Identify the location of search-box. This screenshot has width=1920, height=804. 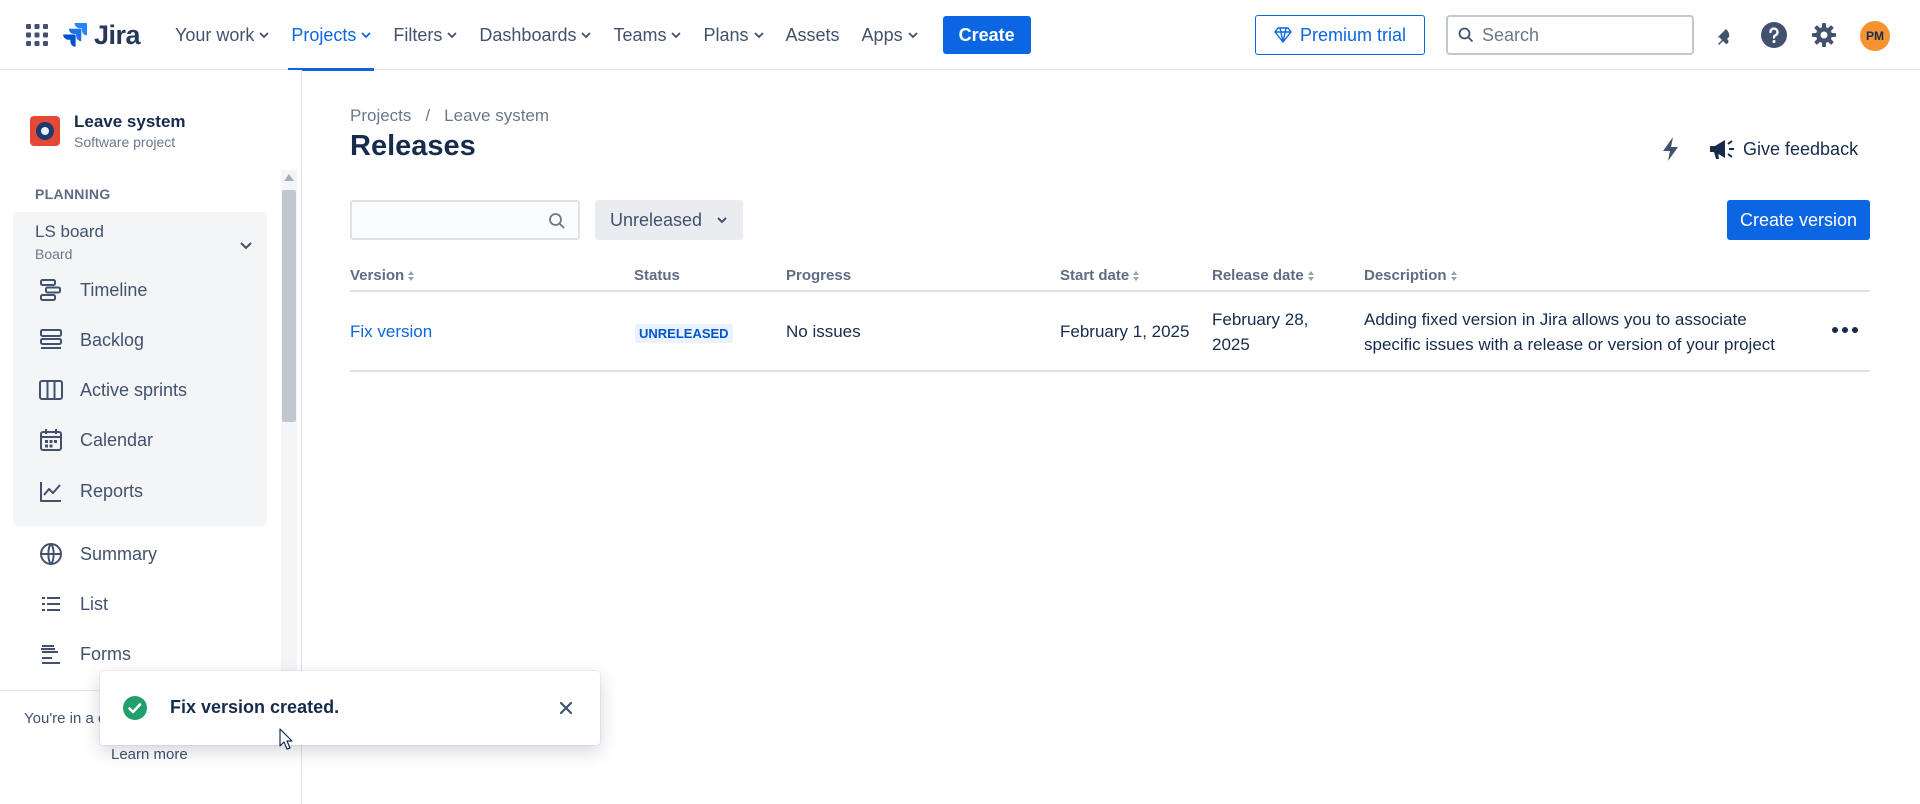
(1570, 35).